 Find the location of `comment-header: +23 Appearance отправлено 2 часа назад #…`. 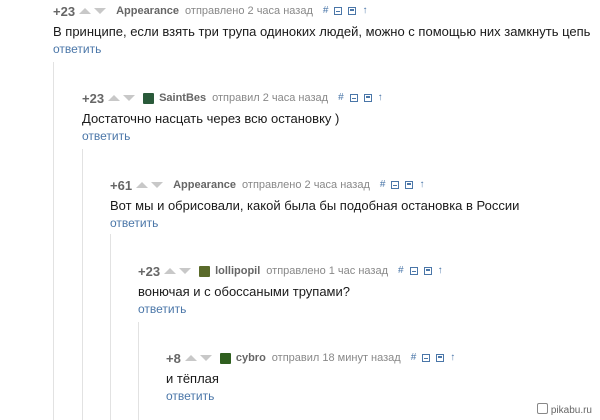

comment-header: +23 Appearance отправлено 2 часа назад #… is located at coordinates (325, 11).